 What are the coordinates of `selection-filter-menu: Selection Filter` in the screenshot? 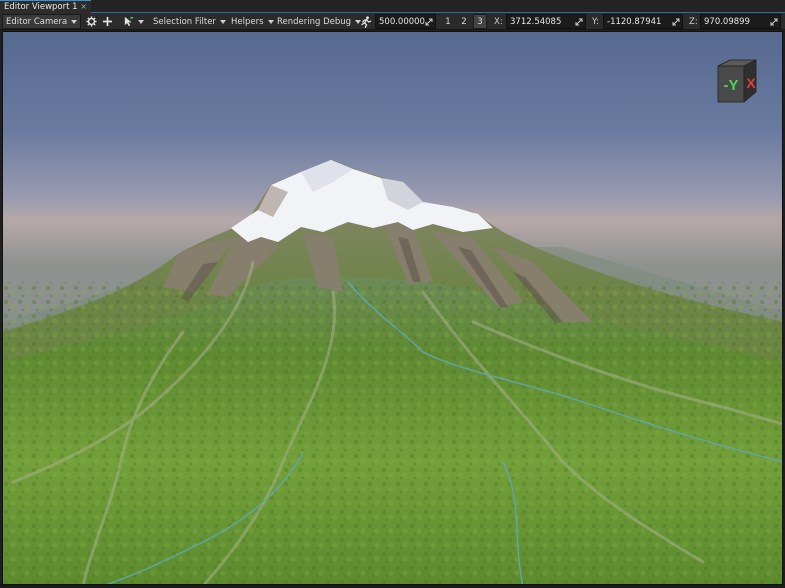 It's located at (189, 21).